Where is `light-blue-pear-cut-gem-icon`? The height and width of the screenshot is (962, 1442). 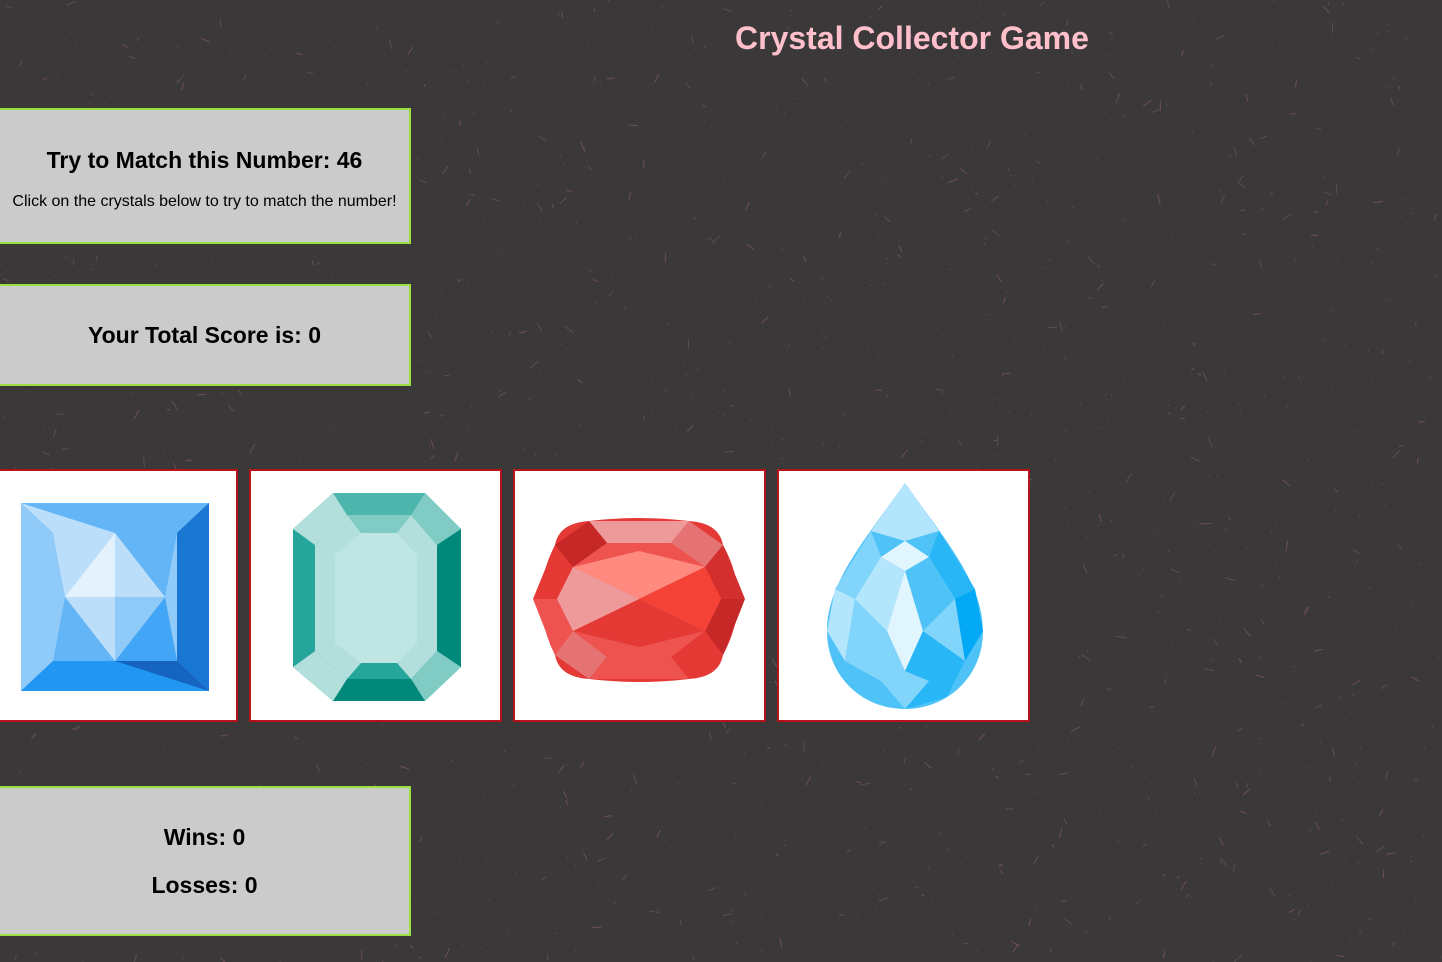
light-blue-pear-cut-gem-icon is located at coordinates (905, 596).